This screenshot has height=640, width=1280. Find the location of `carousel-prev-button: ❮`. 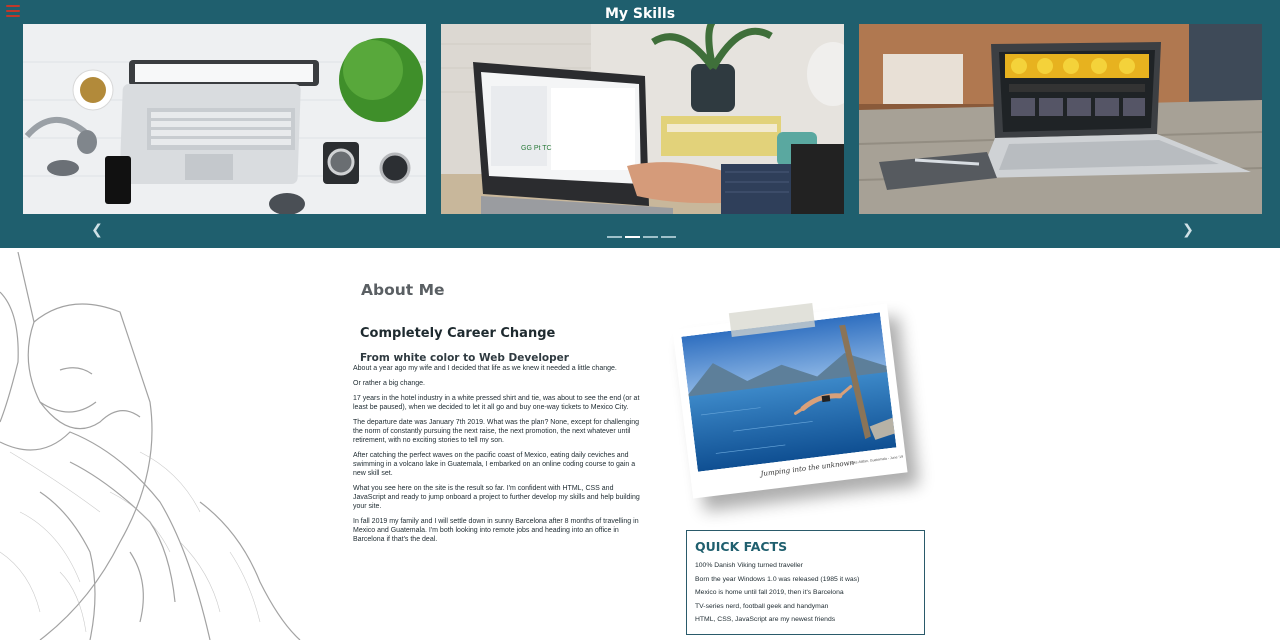

carousel-prev-button: ❮ is located at coordinates (97, 230).